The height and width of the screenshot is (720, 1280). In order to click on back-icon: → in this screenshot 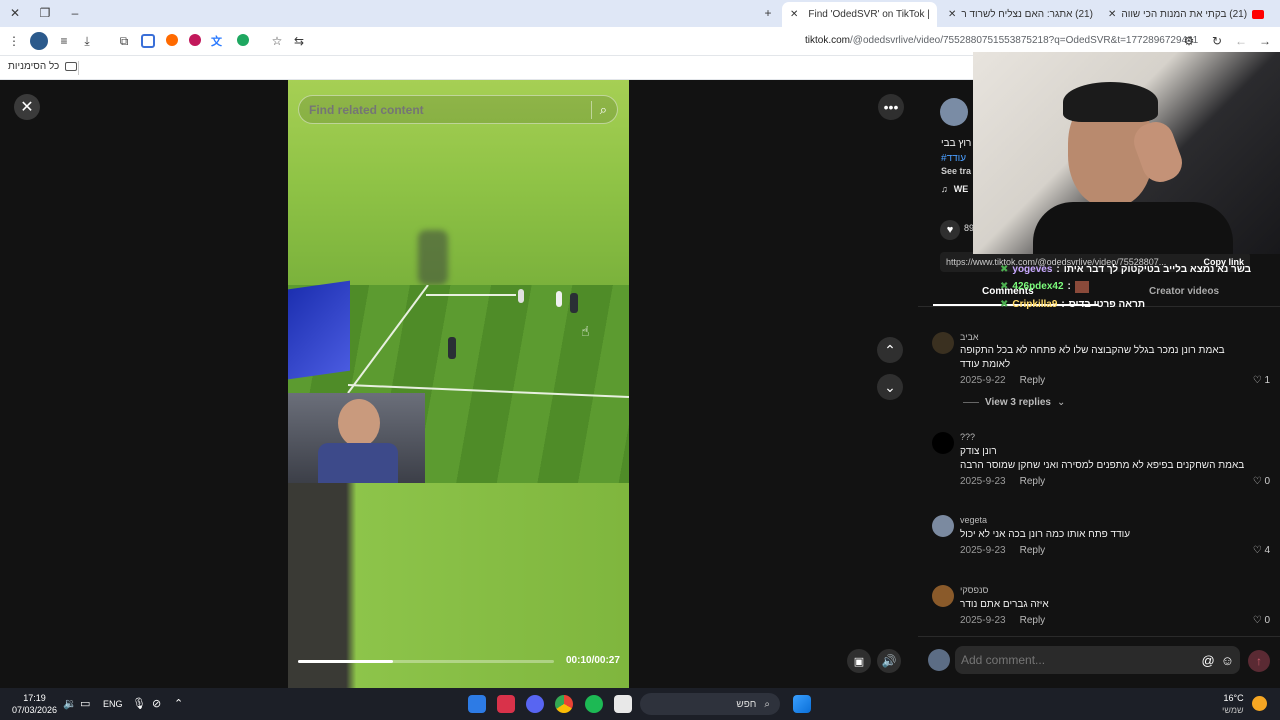, I will do `click(1265, 41)`.